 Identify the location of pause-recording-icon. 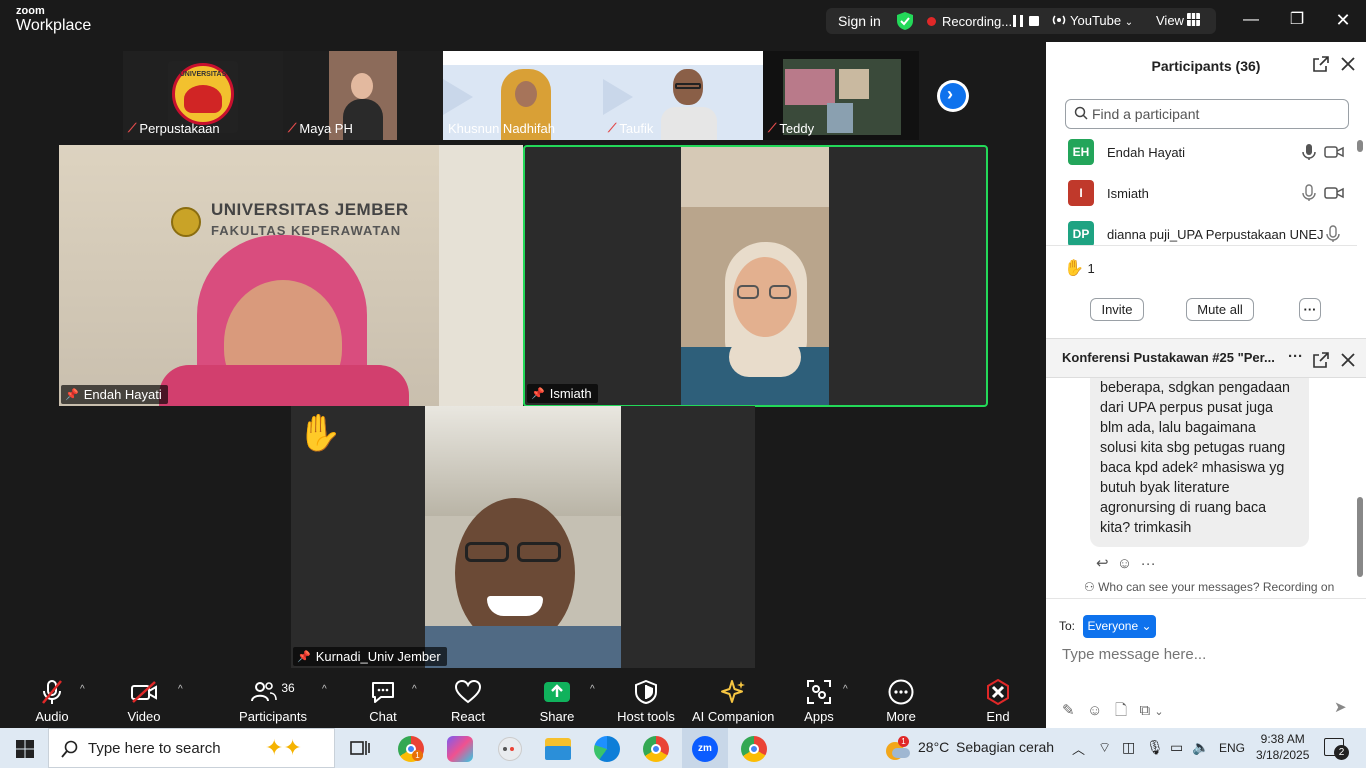
(1018, 21).